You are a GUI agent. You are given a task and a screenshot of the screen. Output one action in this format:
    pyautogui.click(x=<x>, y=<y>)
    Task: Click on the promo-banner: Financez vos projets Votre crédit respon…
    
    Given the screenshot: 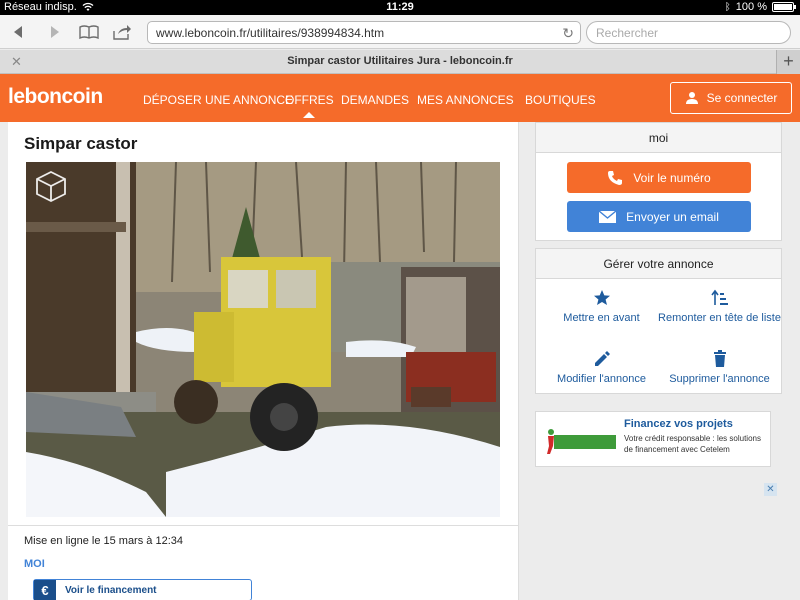 What is the action you would take?
    pyautogui.click(x=653, y=439)
    